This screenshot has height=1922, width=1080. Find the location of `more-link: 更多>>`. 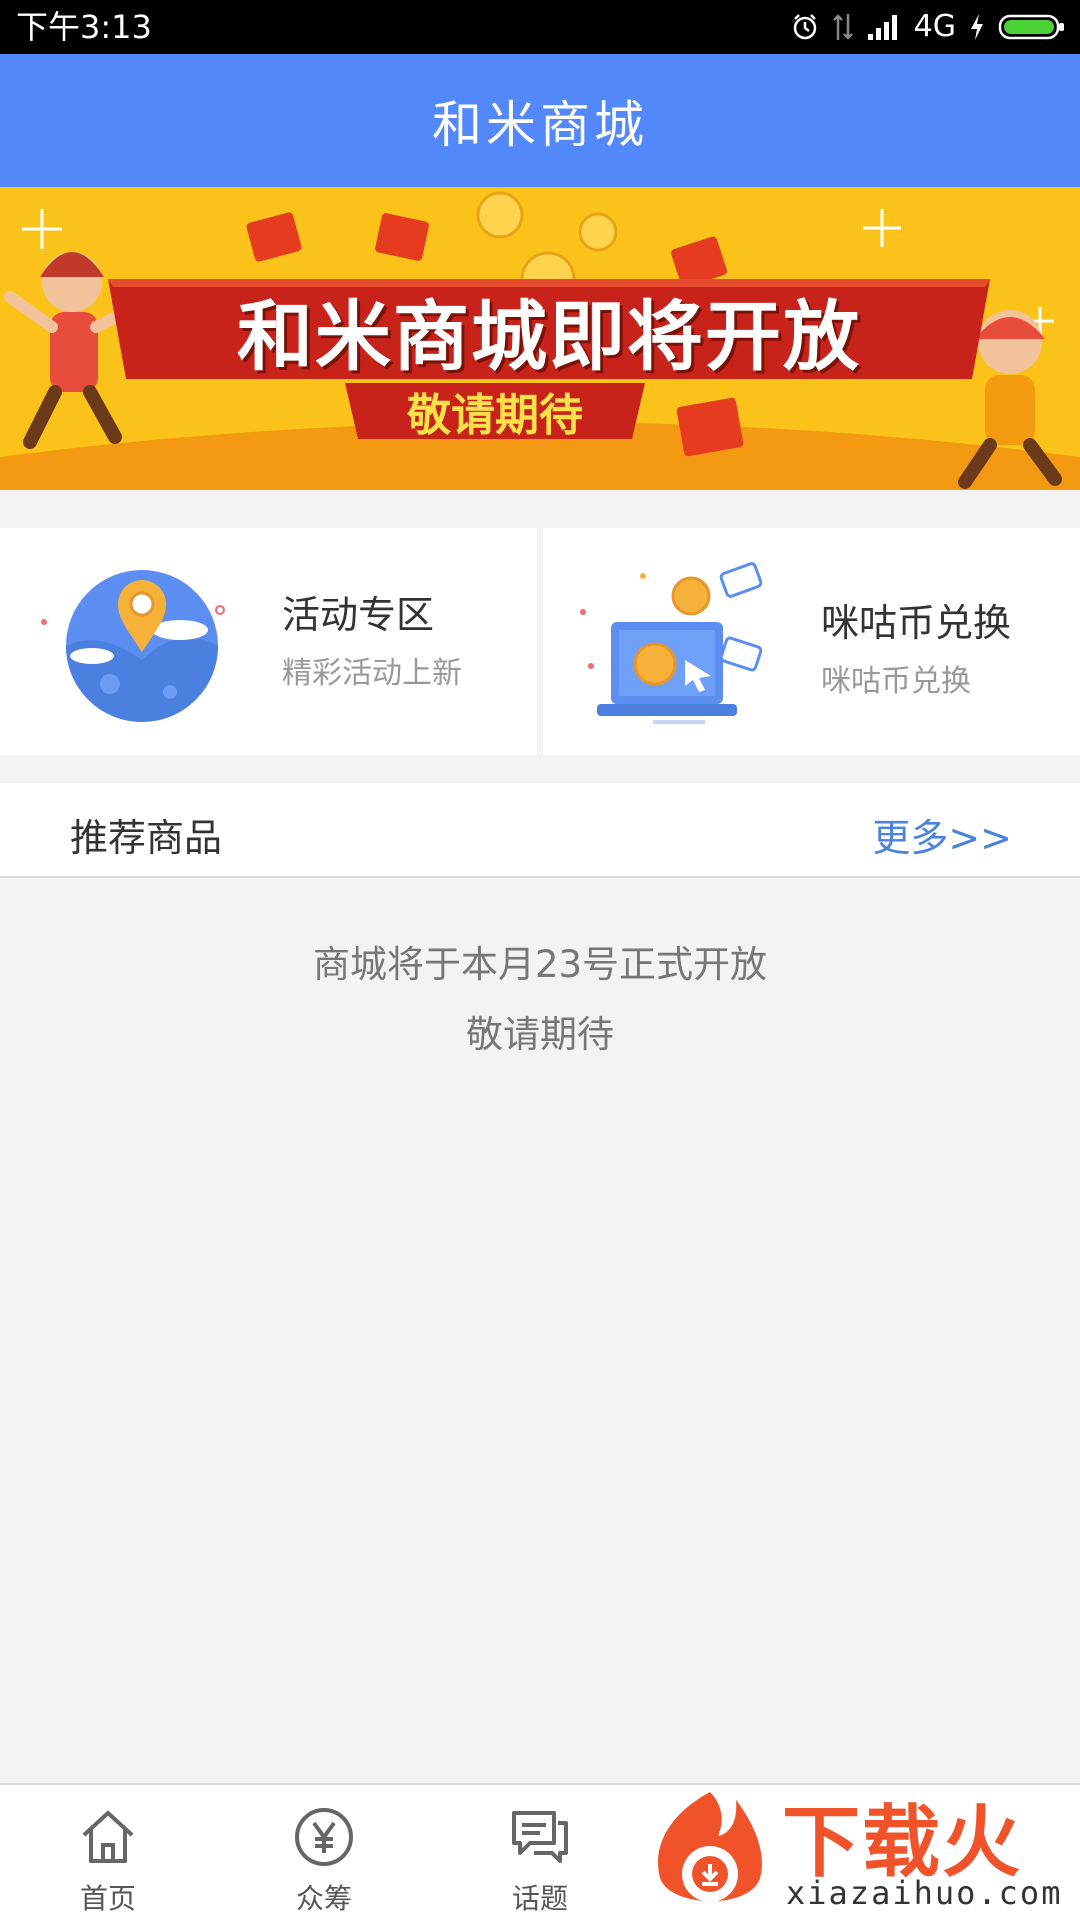

more-link: 更多>> is located at coordinates (942, 834).